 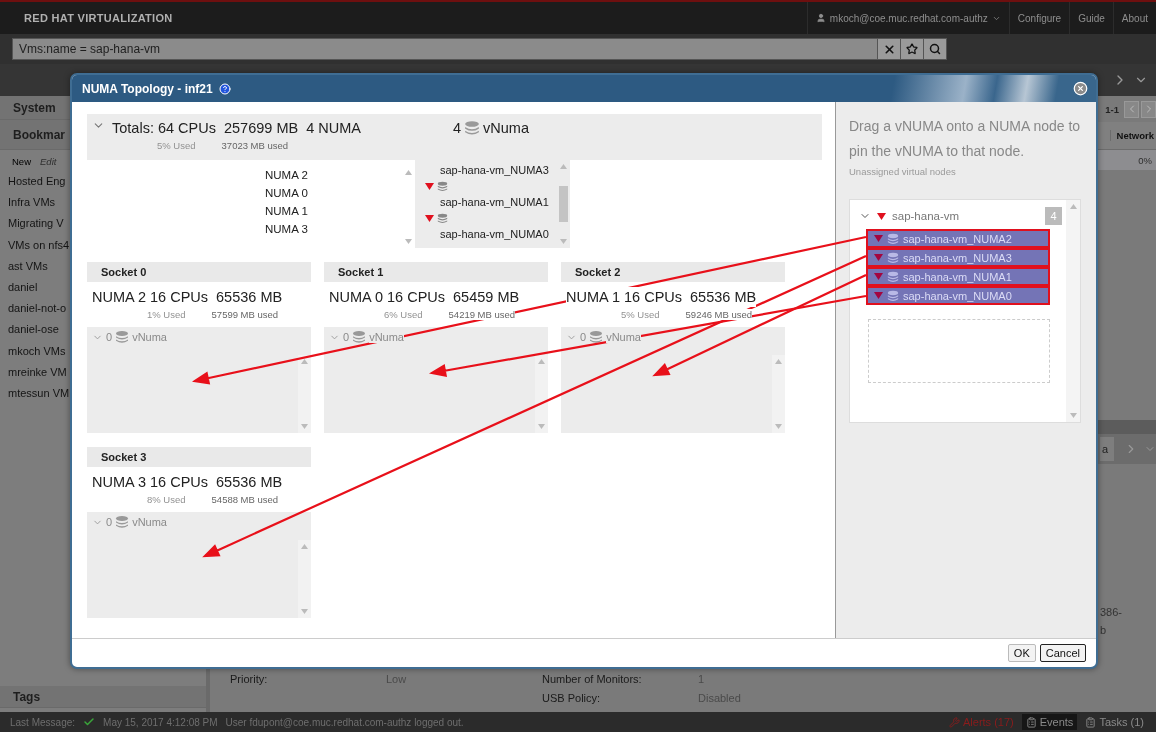 I want to click on pager-text: 1-1, so click(x=1112, y=109).